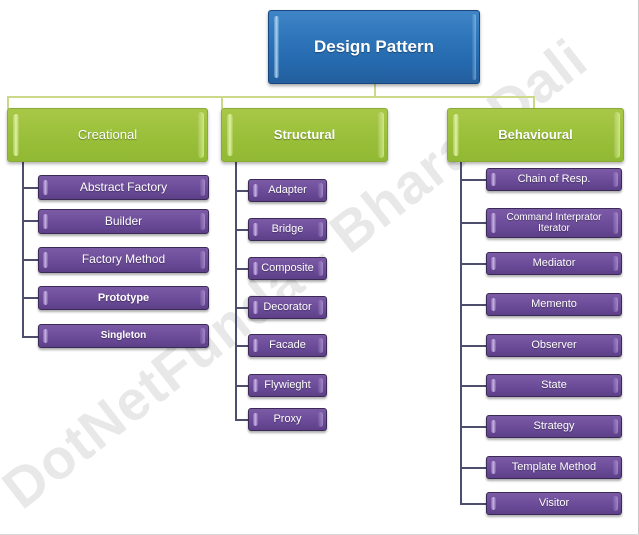 The width and height of the screenshot is (639, 535). I want to click on node-pattern-state: State, so click(554, 385).